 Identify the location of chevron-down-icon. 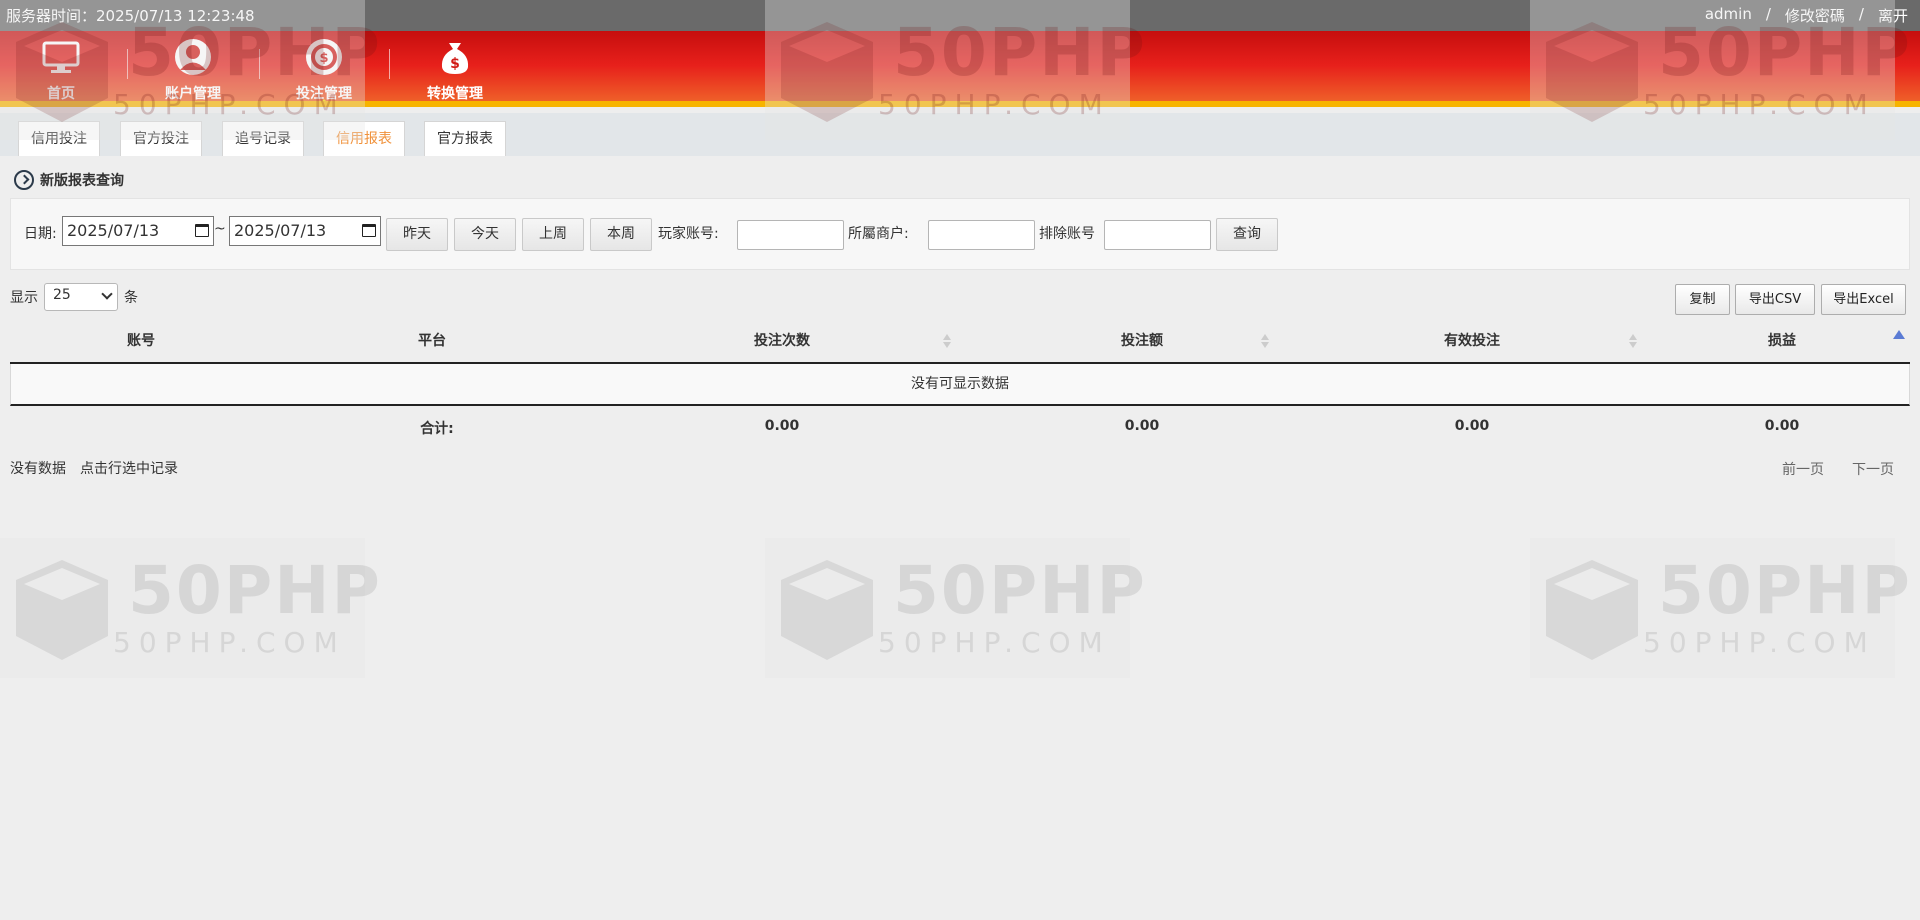
(107, 294).